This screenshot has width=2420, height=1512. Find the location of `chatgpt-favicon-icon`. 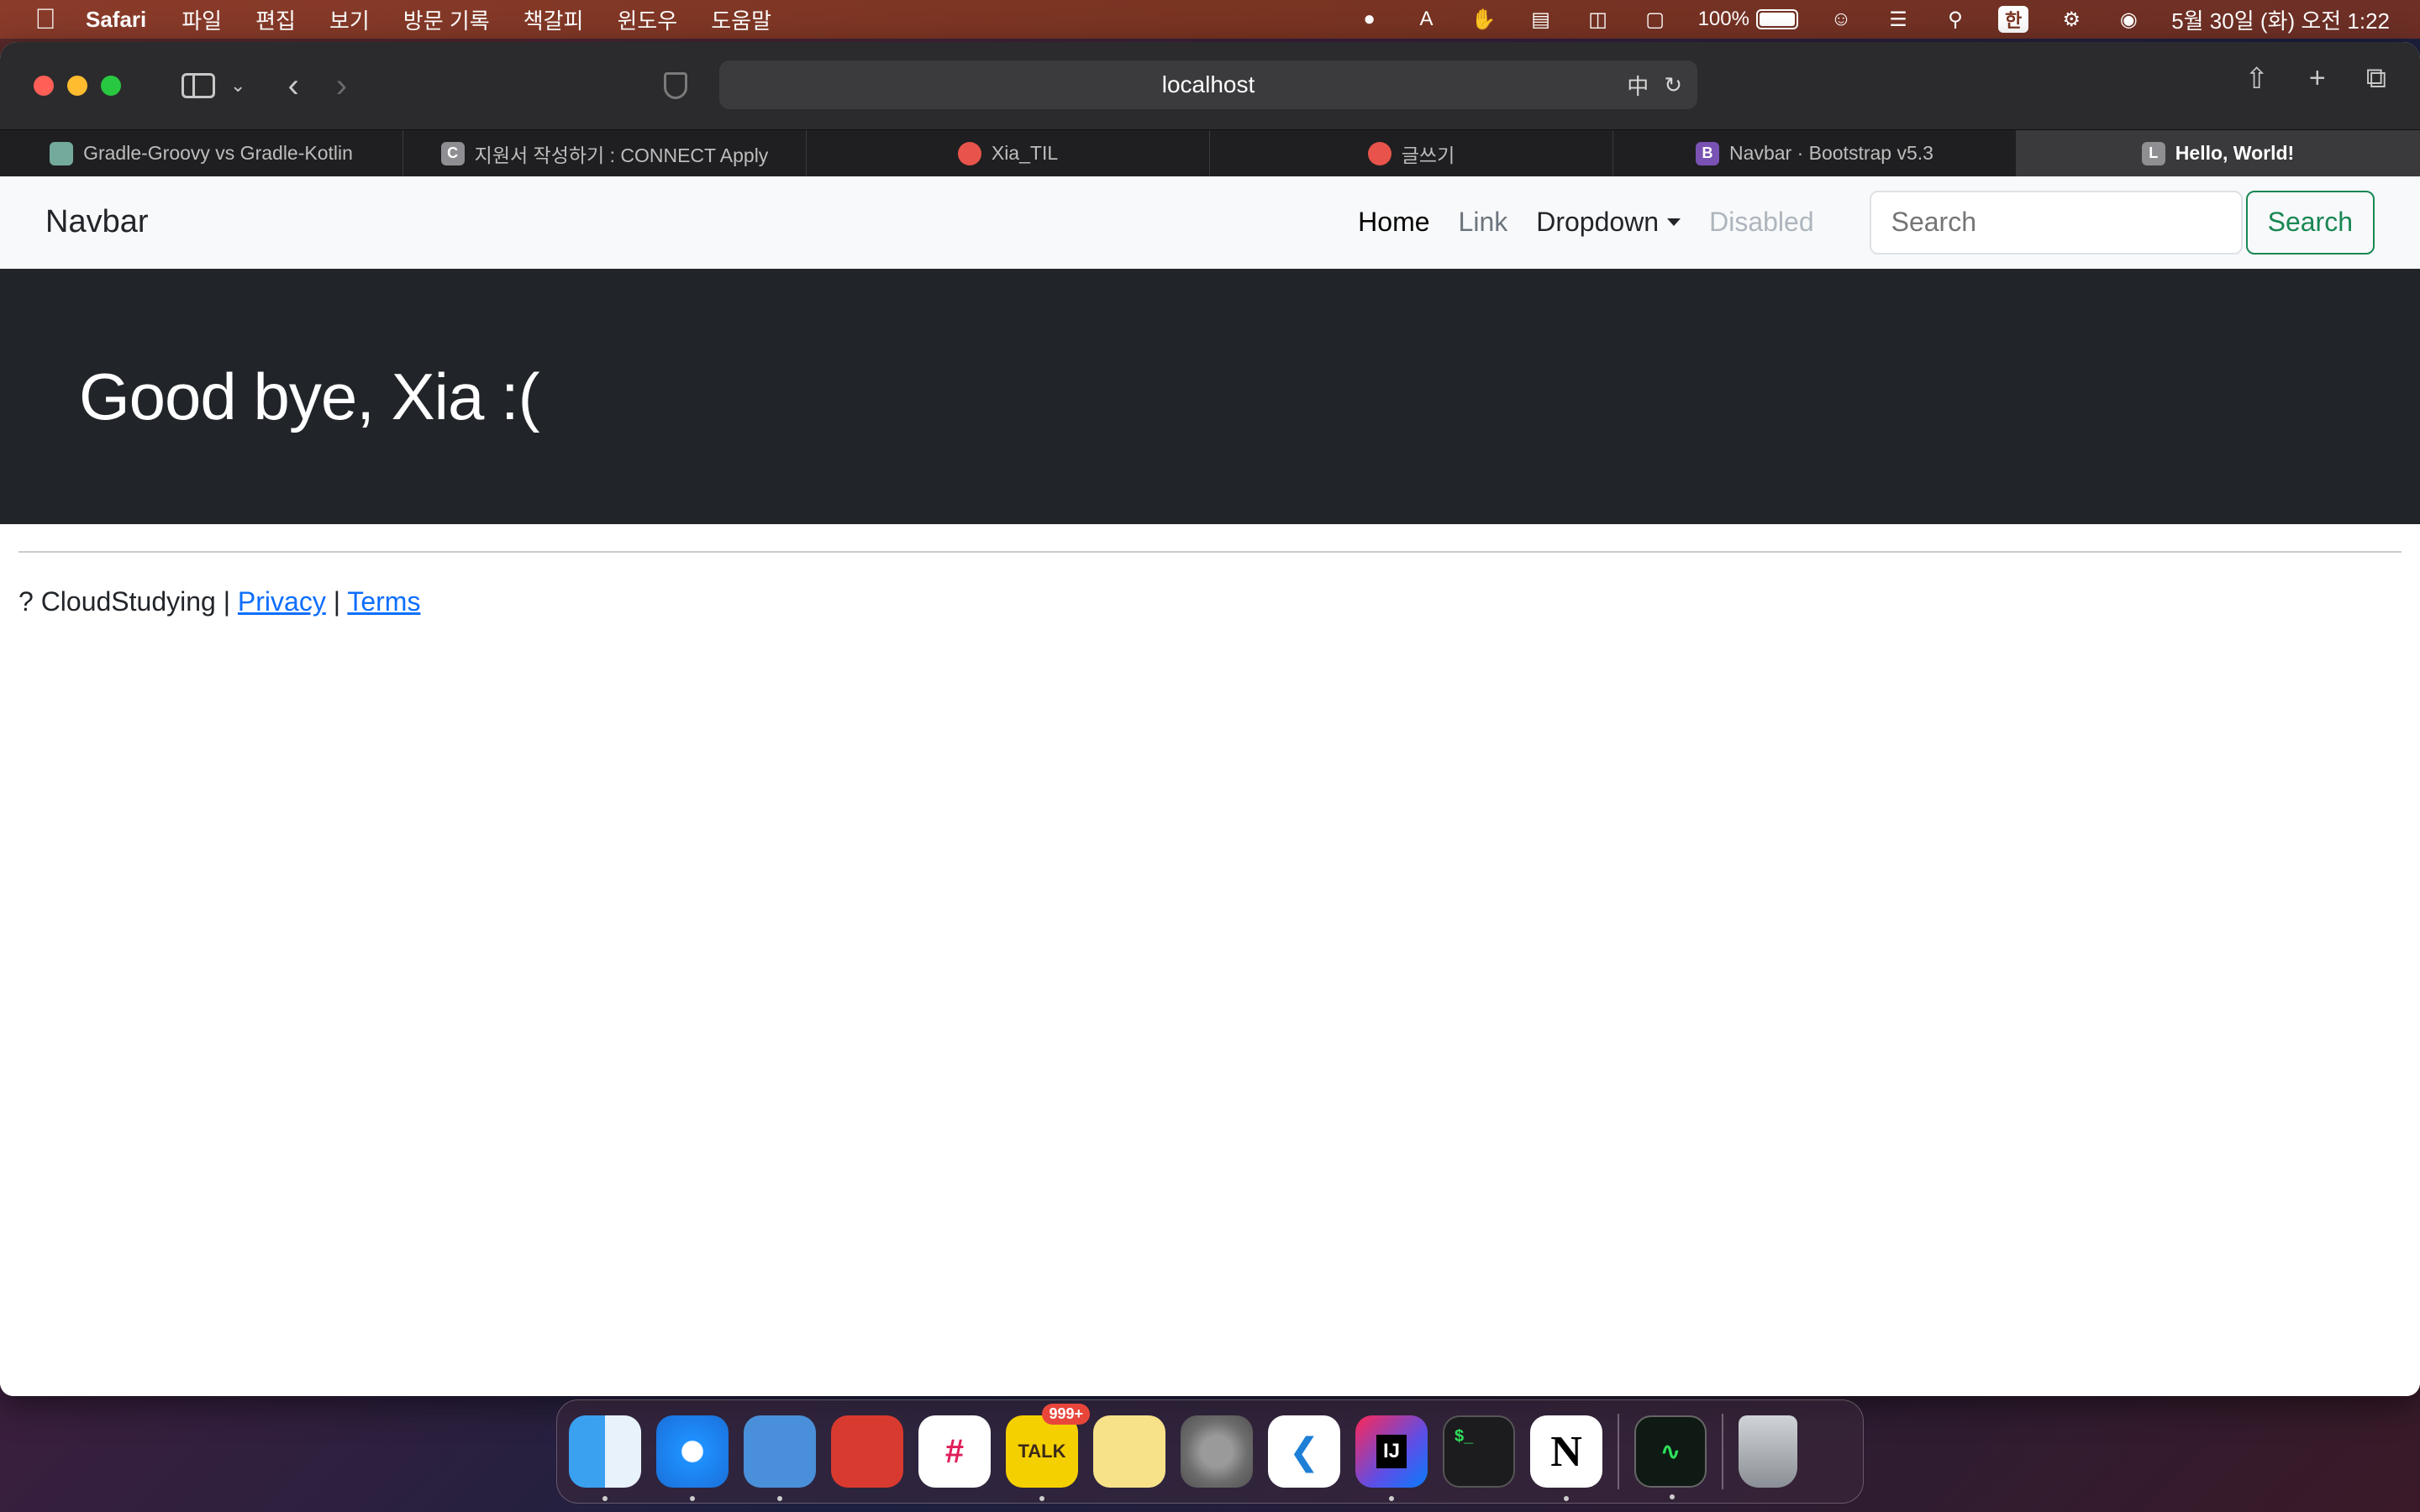

chatgpt-favicon-icon is located at coordinates (62, 153).